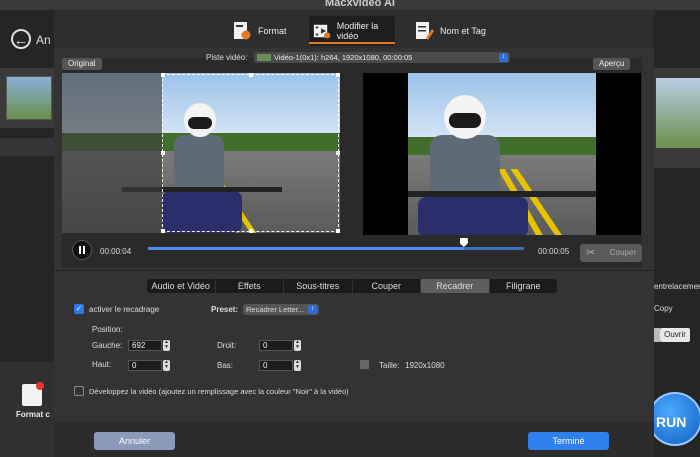 Image resolution: width=700 pixels, height=457 pixels. What do you see at coordinates (343, 57) in the screenshot?
I see `video-track-value: Vidéo-1(0x1): h264, 1920x1080, 00:00:05` at bounding box center [343, 57].